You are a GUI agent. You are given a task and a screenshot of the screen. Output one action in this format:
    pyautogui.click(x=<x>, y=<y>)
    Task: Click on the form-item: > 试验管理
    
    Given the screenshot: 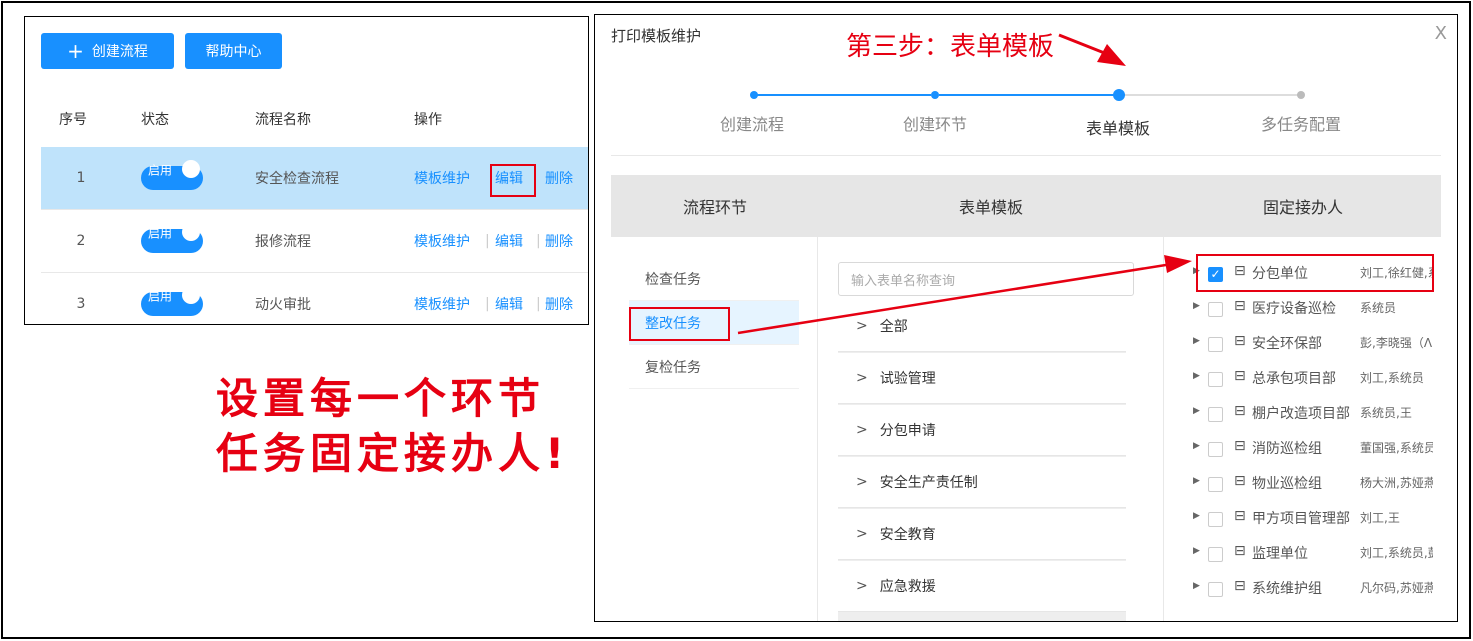 What is the action you would take?
    pyautogui.click(x=982, y=378)
    